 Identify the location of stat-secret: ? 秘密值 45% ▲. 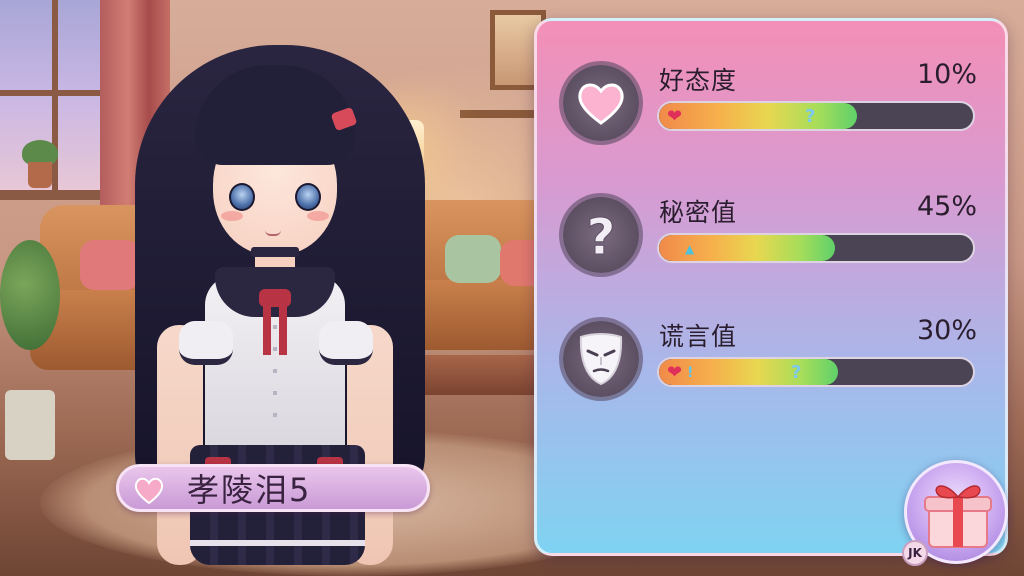
(774, 242).